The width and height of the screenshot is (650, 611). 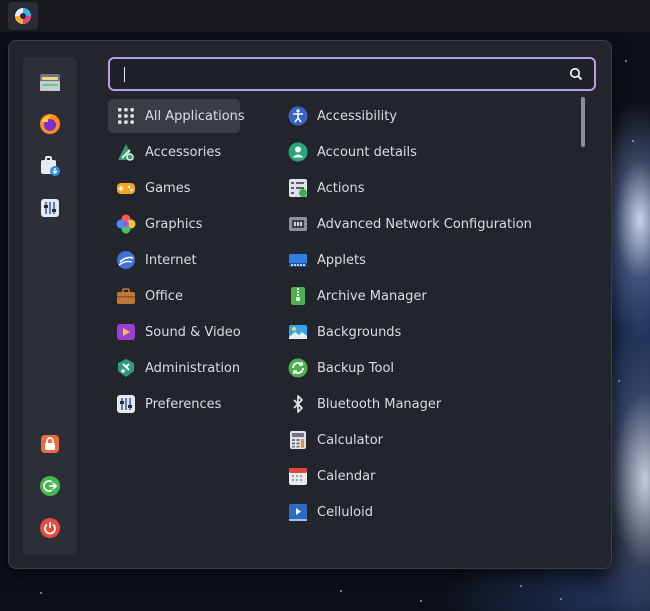 I want to click on category-office: Office, so click(x=174, y=296).